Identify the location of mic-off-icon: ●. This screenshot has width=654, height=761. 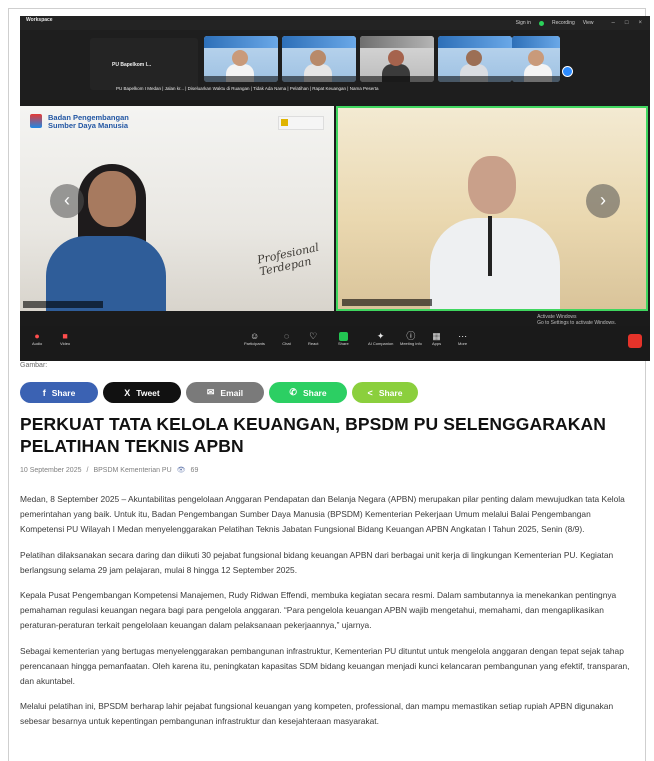
(37, 336).